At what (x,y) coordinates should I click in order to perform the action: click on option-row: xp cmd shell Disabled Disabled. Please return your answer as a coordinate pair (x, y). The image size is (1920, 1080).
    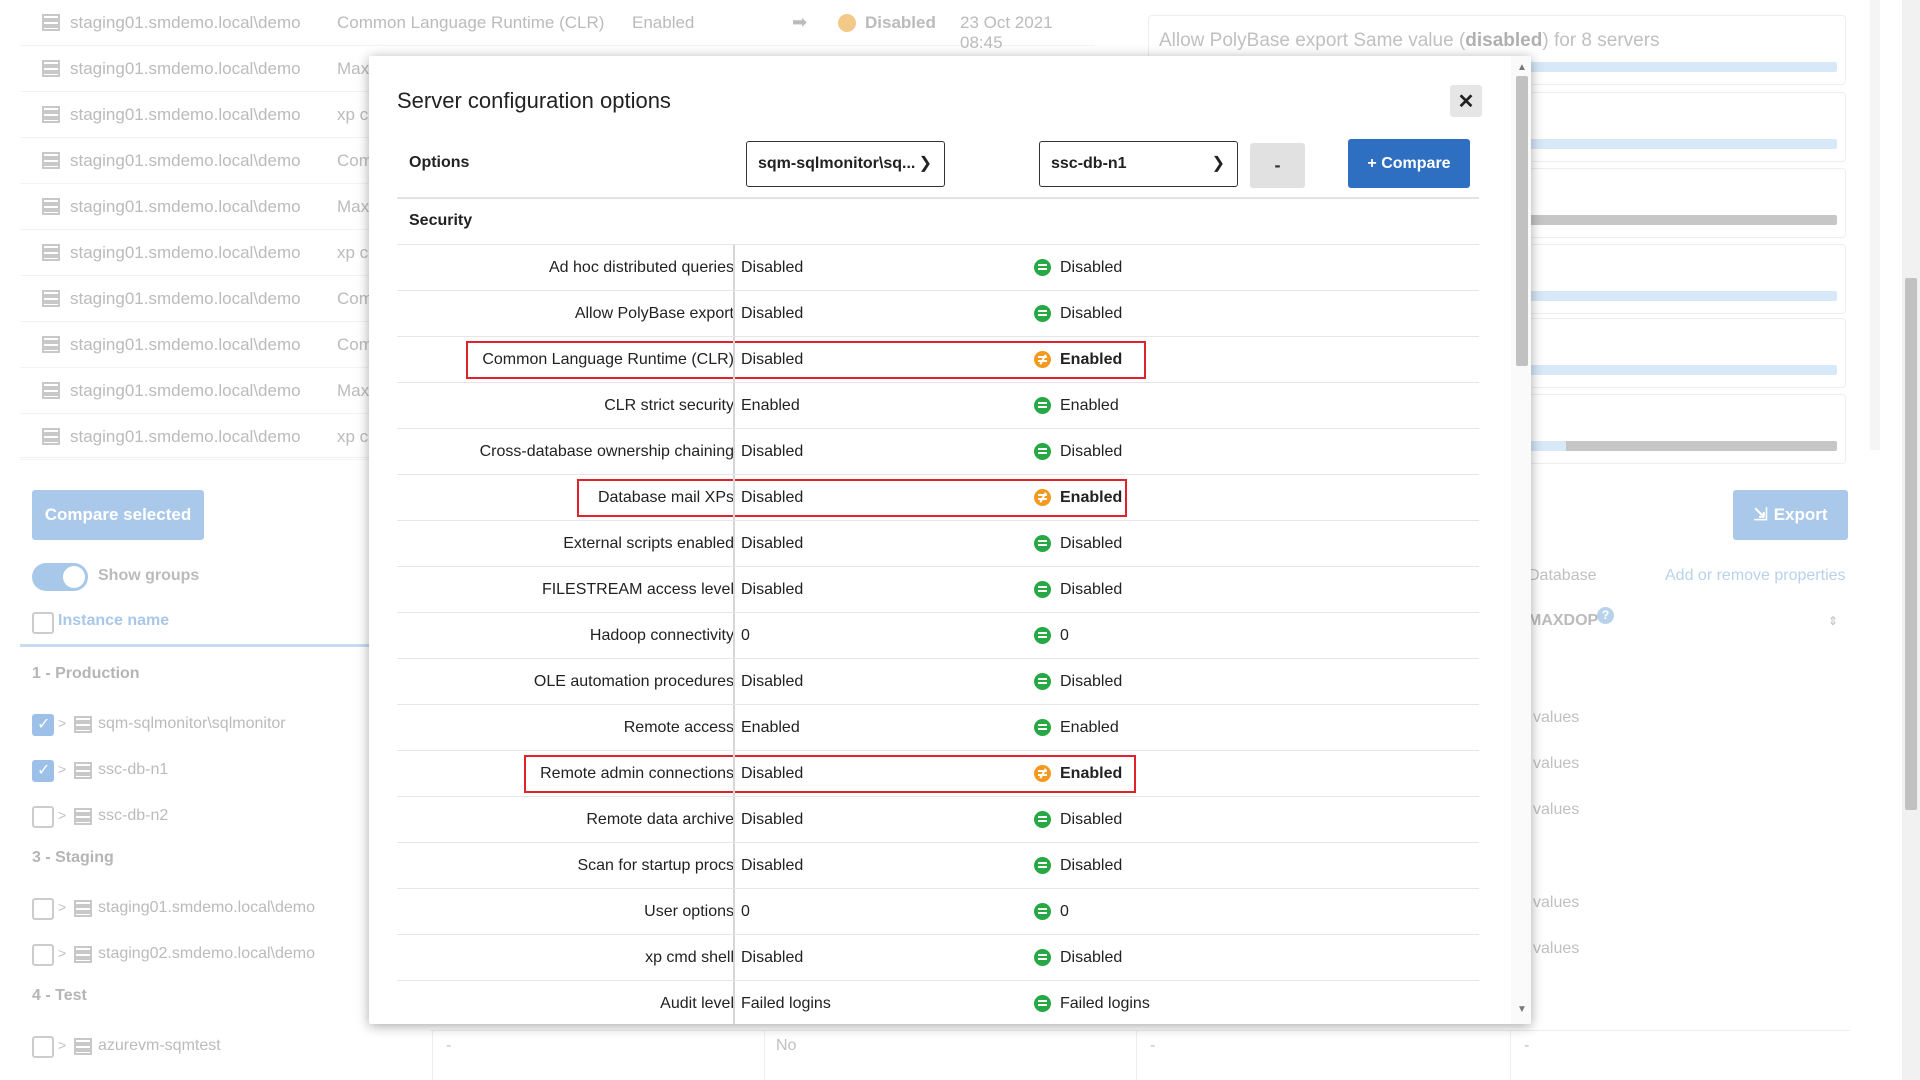
    Looking at the image, I should click on (938, 957).